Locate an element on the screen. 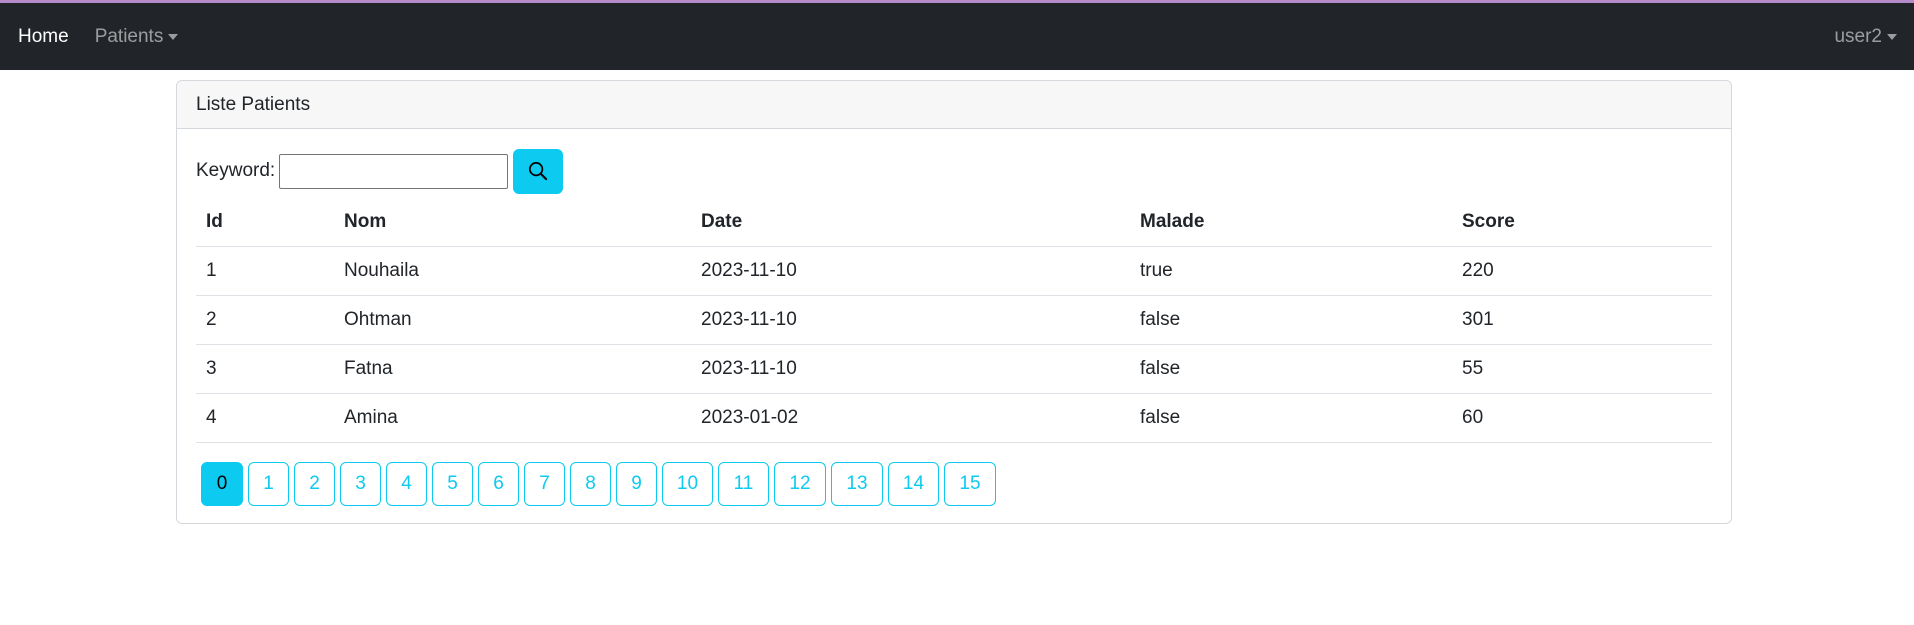 This screenshot has height=625, width=1914. cell-score: 55 is located at coordinates (1582, 369).